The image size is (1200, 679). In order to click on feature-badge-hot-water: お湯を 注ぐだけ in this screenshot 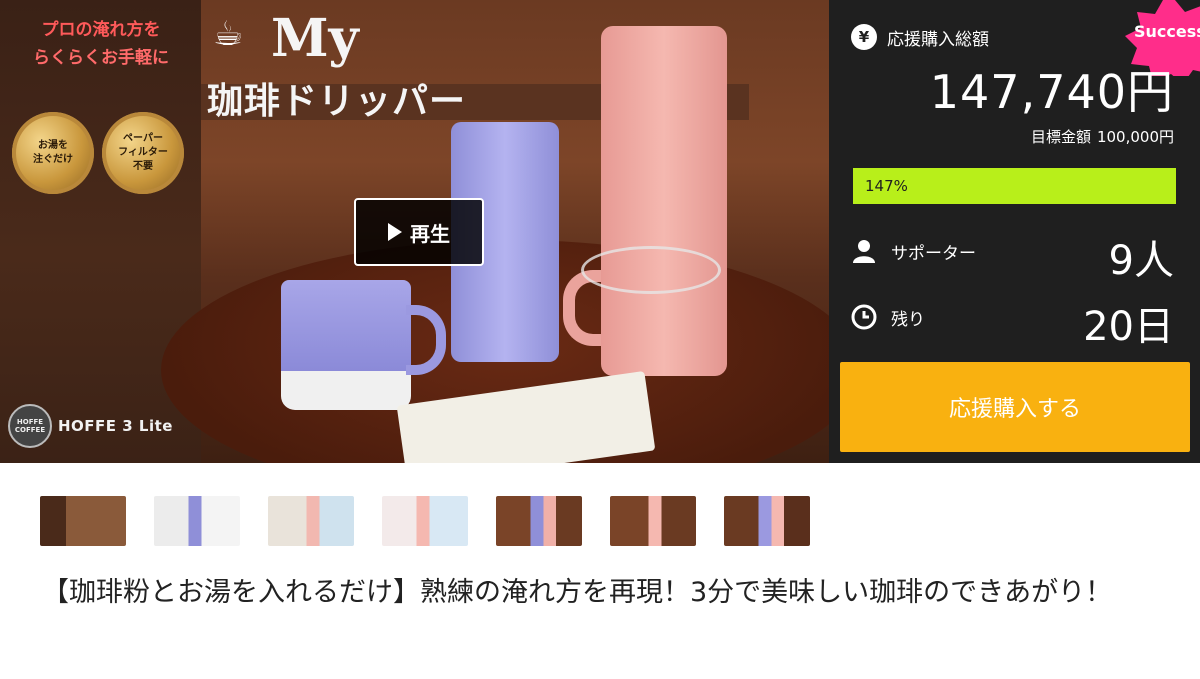, I will do `click(53, 153)`.